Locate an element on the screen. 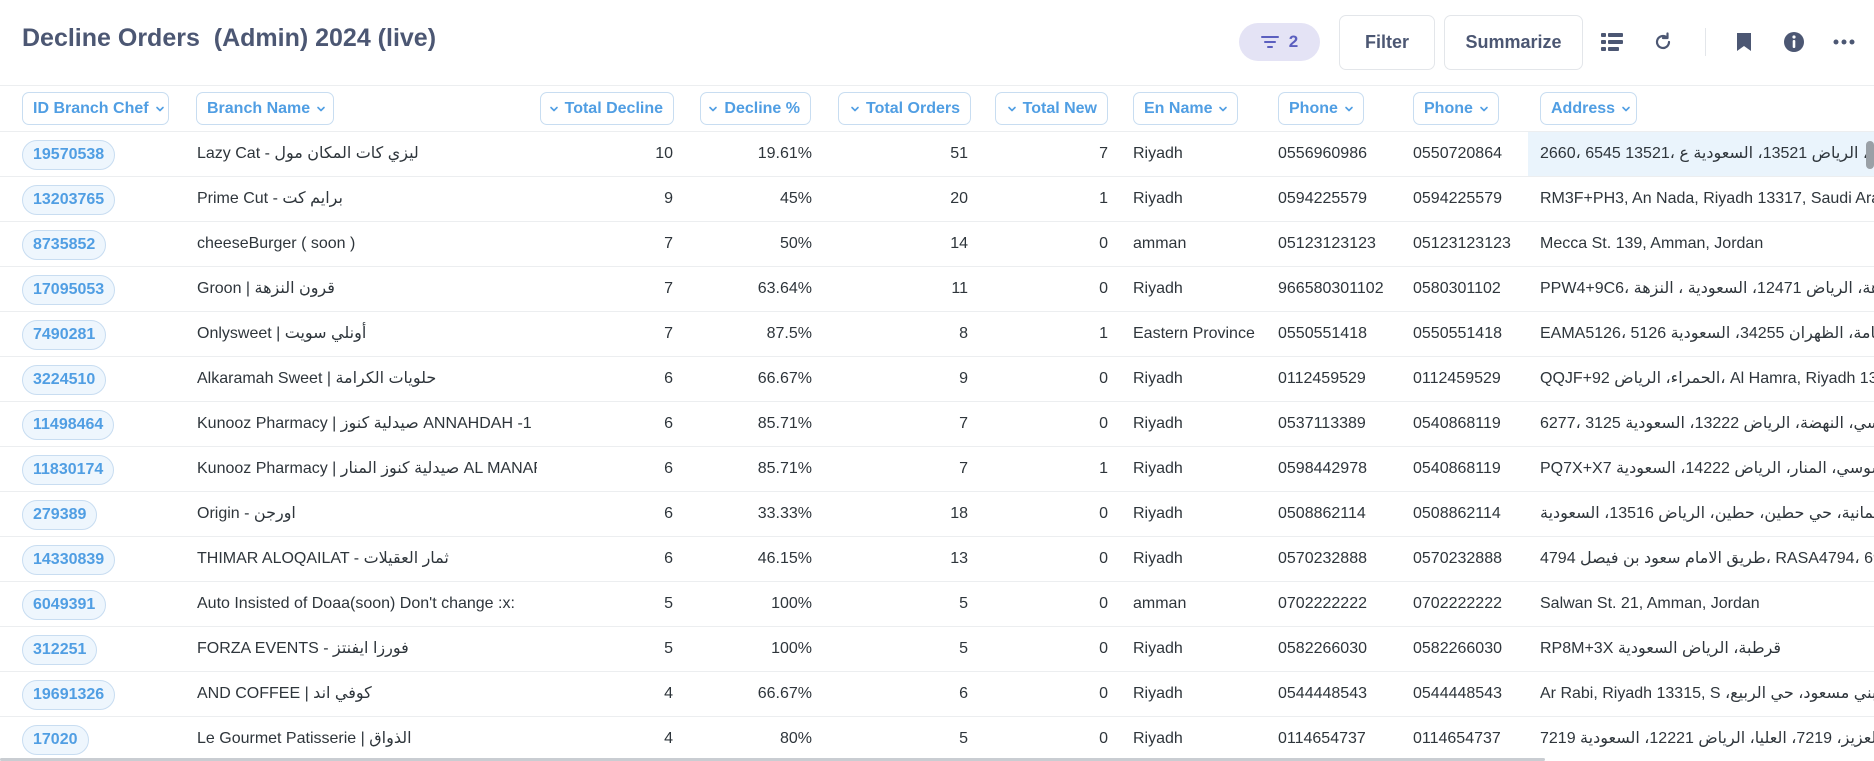  filter-button: Filter is located at coordinates (1387, 42).